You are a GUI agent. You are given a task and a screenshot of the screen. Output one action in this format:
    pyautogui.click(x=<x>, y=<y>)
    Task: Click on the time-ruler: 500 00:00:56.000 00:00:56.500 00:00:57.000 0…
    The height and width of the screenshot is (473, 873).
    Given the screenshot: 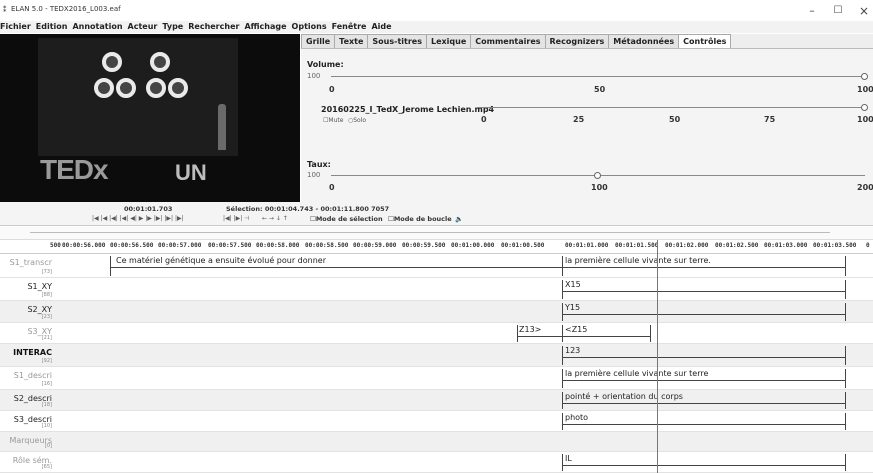 What is the action you would take?
    pyautogui.click(x=436, y=247)
    